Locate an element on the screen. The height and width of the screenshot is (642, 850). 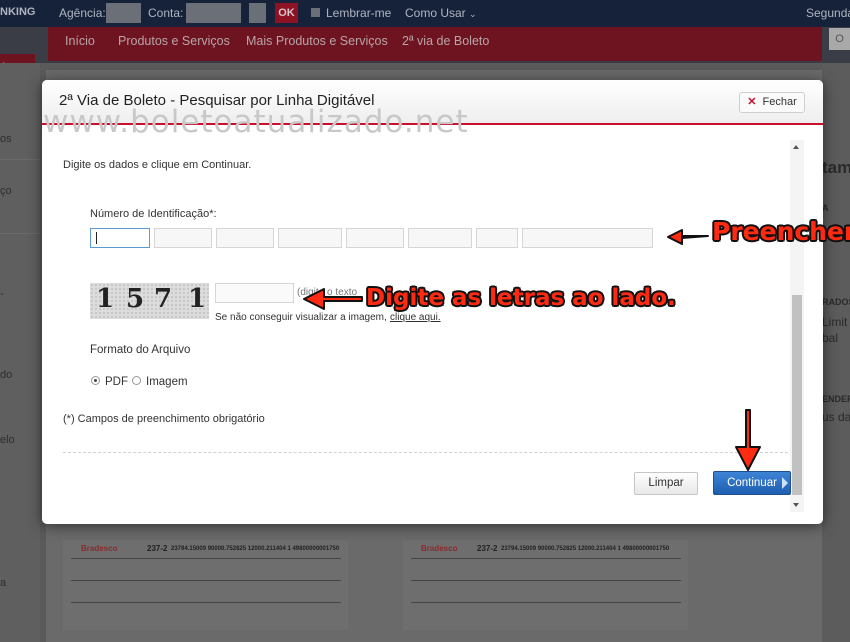
annotation-fill-text: Preencher is located at coordinates (781, 231).